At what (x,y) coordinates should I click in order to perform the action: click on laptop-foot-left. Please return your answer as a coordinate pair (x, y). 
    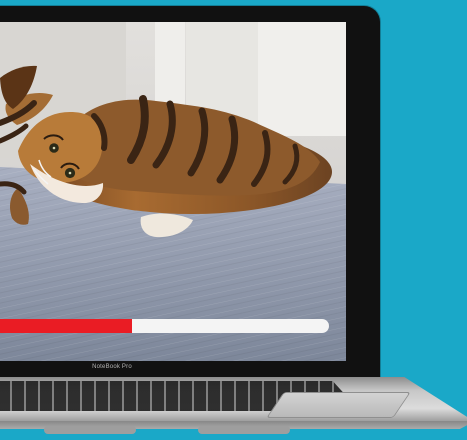
    Looking at the image, I should click on (90, 430).